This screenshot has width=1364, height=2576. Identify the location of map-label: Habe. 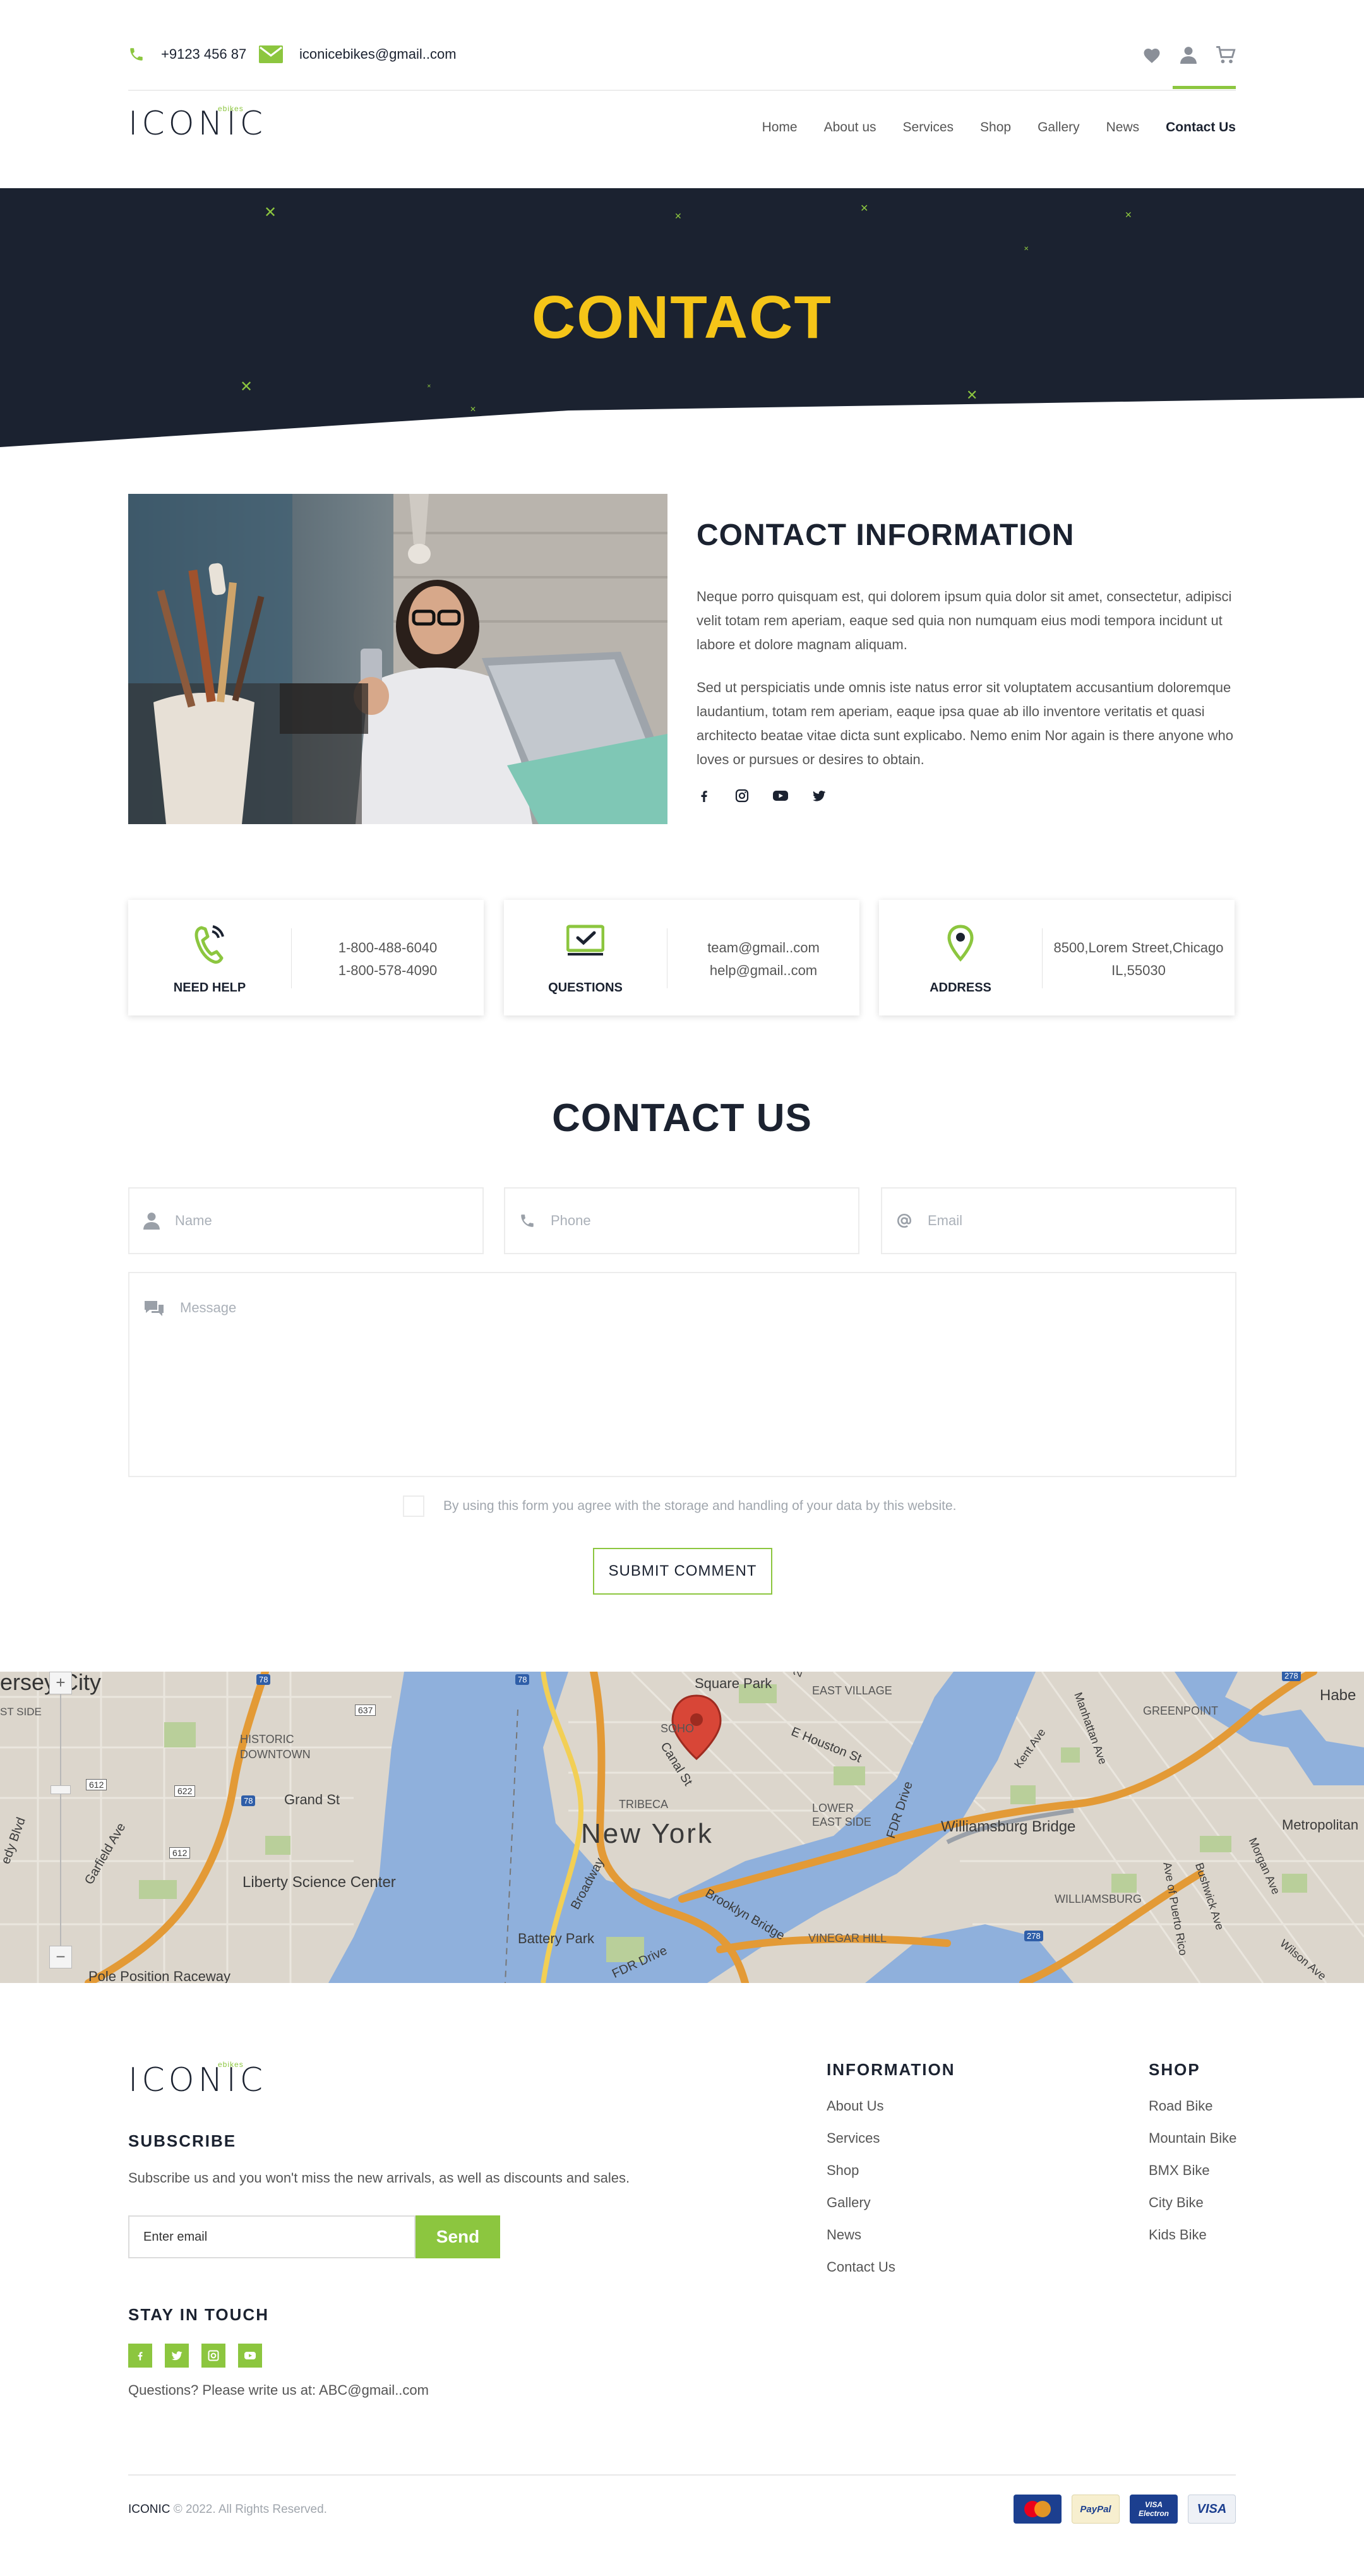
(1338, 1695).